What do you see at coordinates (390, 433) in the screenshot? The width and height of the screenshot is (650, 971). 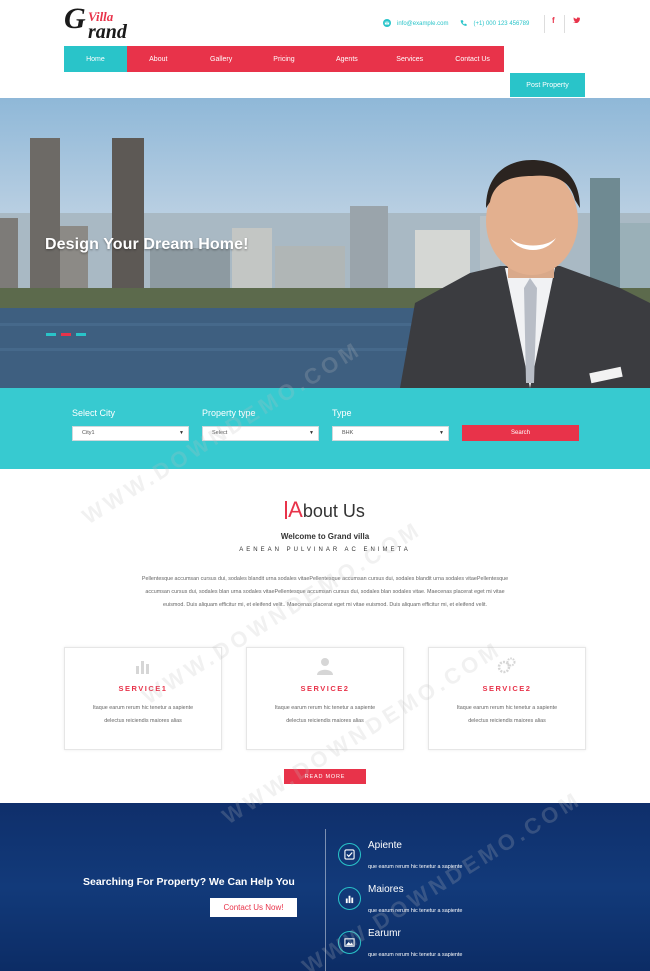 I see `bhk-select: BHK ▼` at bounding box center [390, 433].